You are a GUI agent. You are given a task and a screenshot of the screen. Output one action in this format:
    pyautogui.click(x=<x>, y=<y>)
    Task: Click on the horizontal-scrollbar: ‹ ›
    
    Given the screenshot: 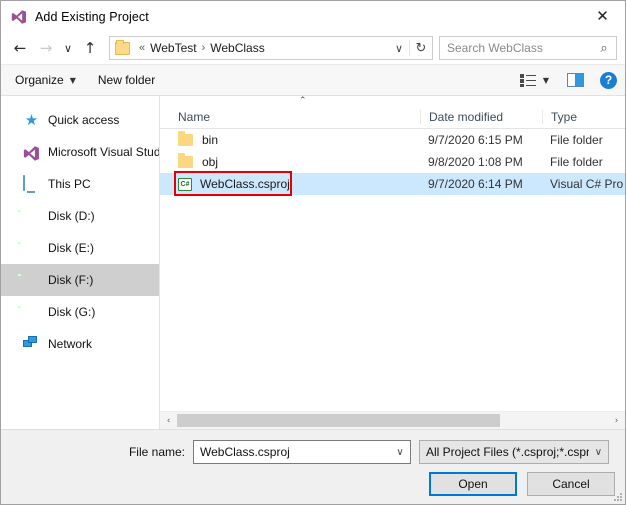 What is the action you would take?
    pyautogui.click(x=392, y=420)
    